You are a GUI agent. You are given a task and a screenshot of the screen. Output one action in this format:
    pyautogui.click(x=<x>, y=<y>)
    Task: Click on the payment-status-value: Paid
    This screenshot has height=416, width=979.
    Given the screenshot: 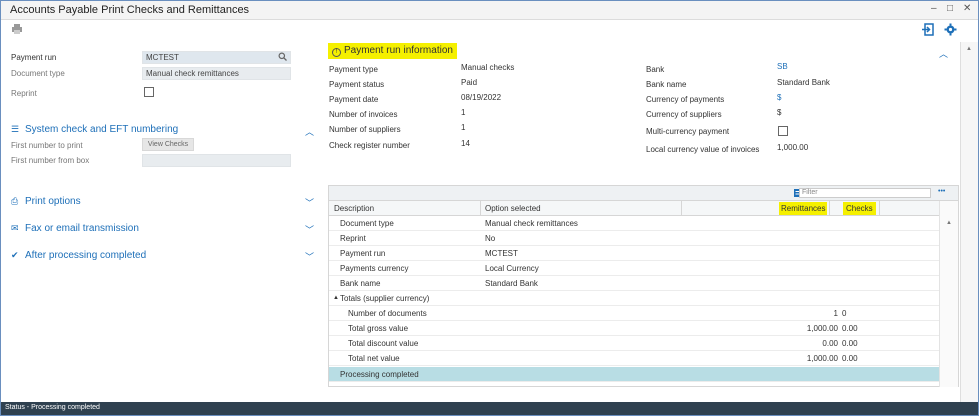 What is the action you would take?
    pyautogui.click(x=469, y=82)
    